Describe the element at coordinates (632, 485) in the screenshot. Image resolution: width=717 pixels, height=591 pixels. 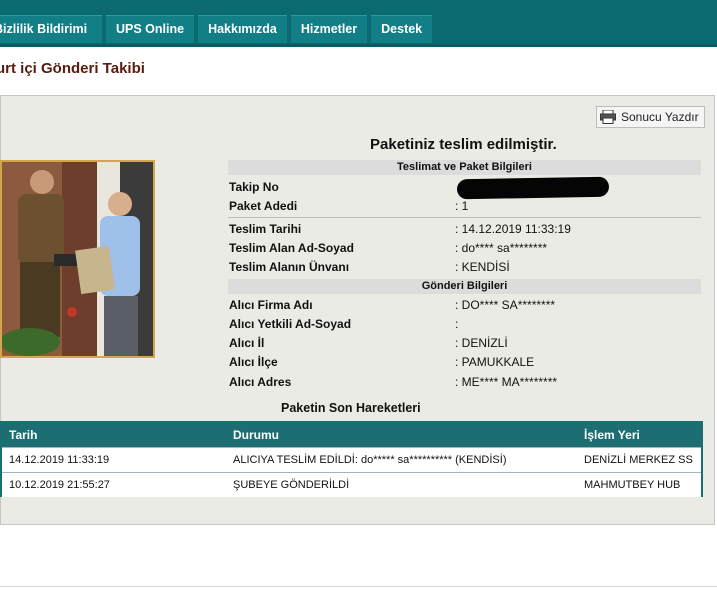
I see `cell-location: MAHMUTBEY HUB` at that location.